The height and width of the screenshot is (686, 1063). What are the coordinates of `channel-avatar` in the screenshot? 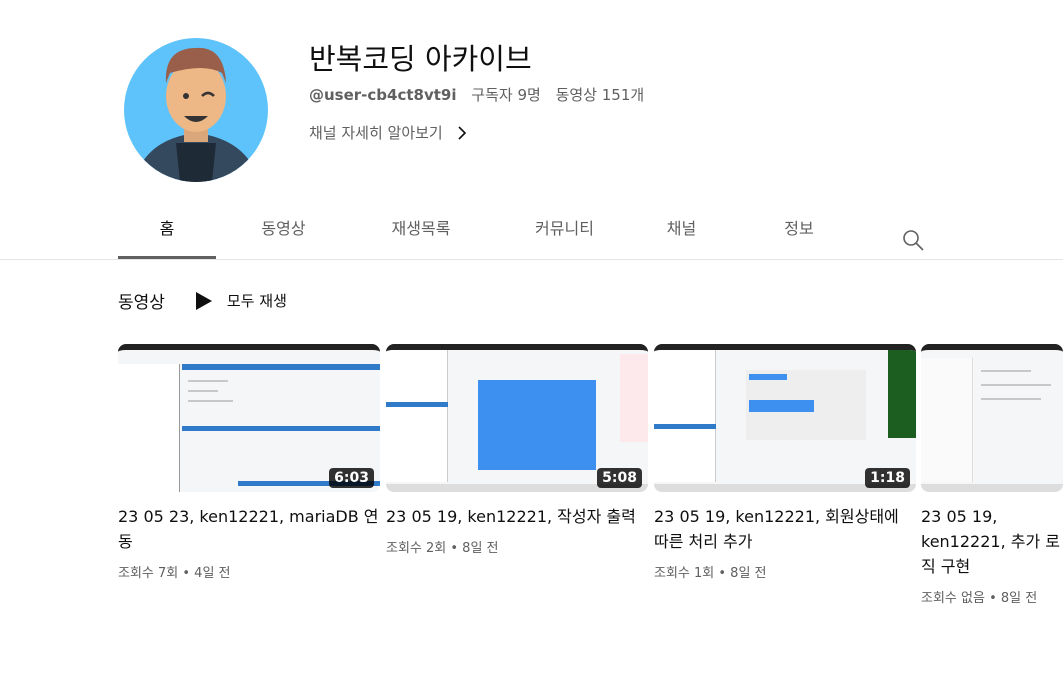 It's located at (196, 110).